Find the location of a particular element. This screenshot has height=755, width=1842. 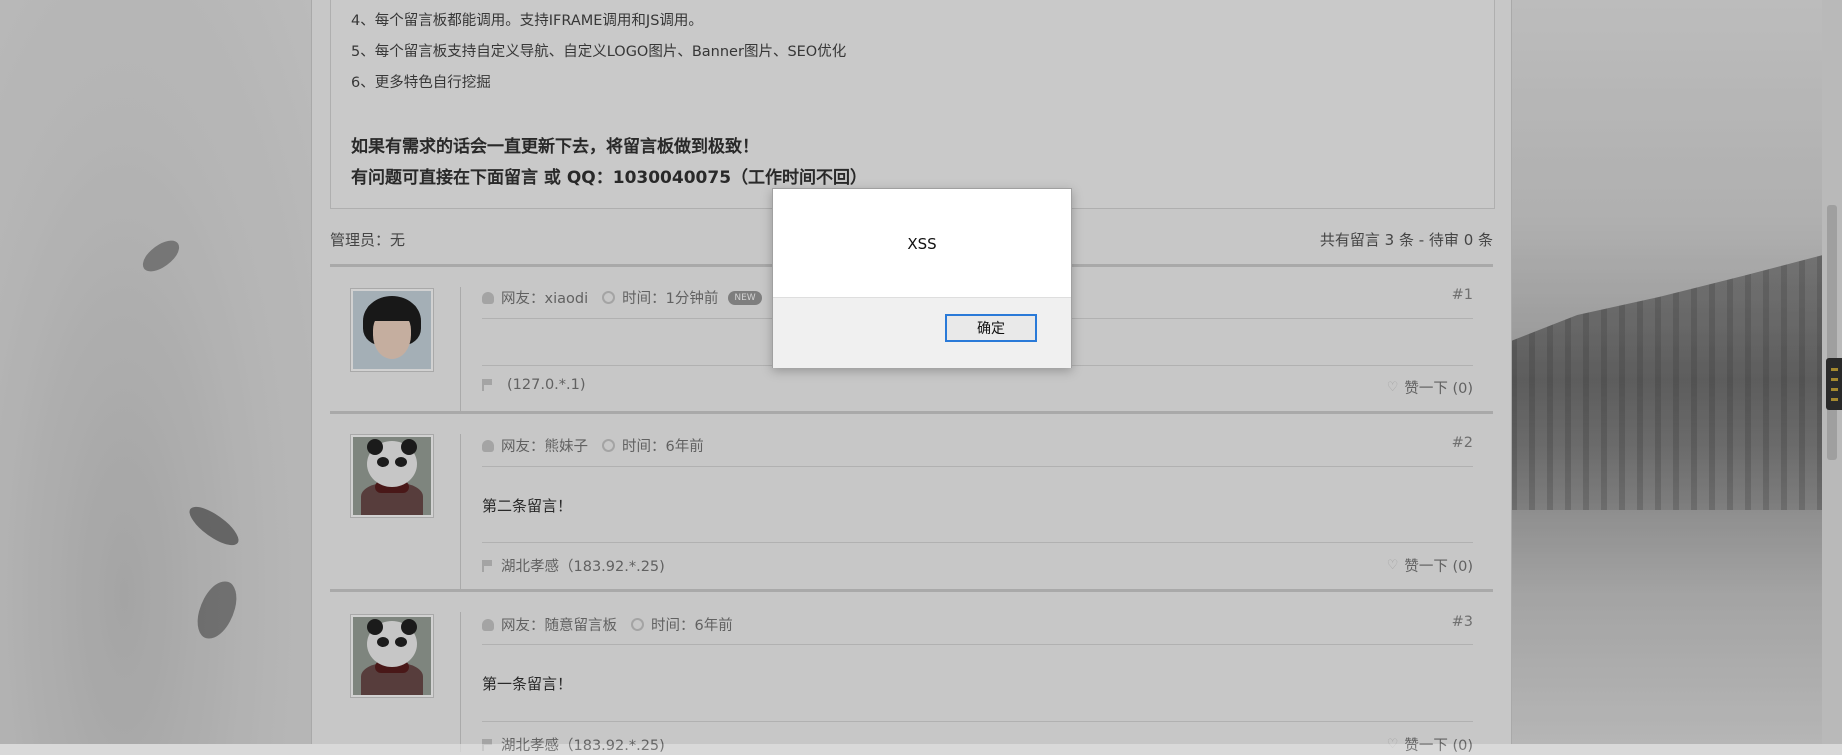

alert-dialog: XSS 确定 is located at coordinates (922, 278).